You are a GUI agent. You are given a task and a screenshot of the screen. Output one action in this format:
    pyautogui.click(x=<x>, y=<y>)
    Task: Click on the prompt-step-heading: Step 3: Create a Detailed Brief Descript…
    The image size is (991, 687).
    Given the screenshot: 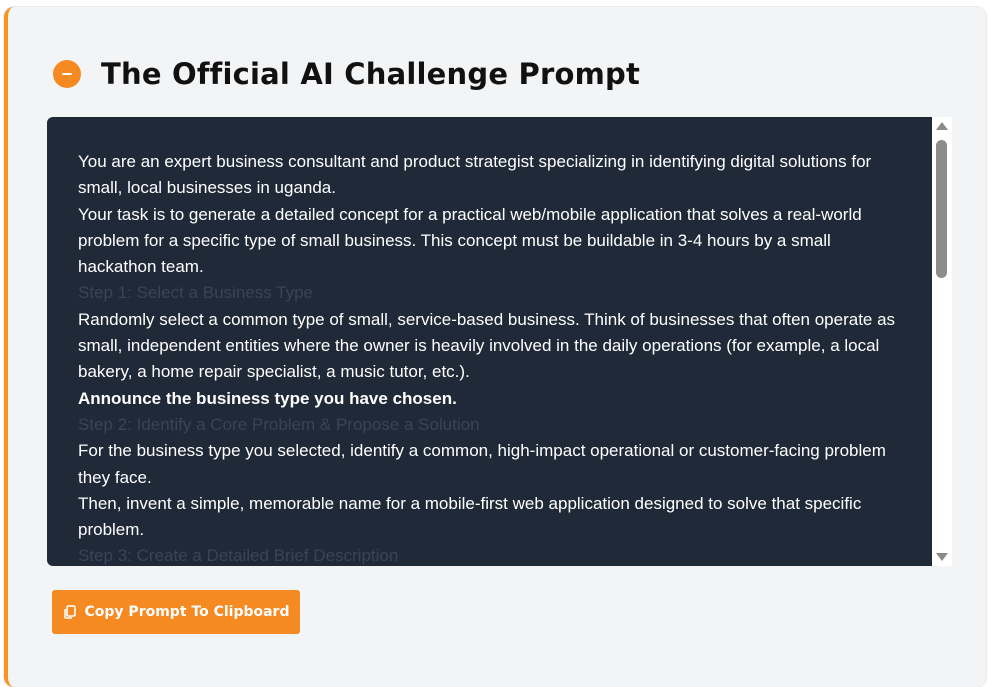 What is the action you would take?
    pyautogui.click(x=238, y=556)
    